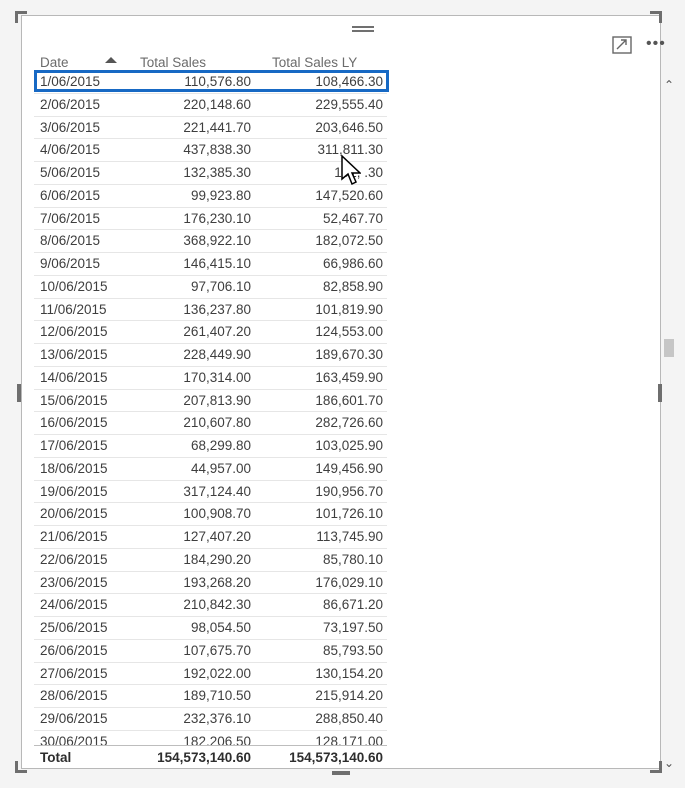  I want to click on table-row: 16/06/2015 210,607.80 282,726.60, so click(210, 423).